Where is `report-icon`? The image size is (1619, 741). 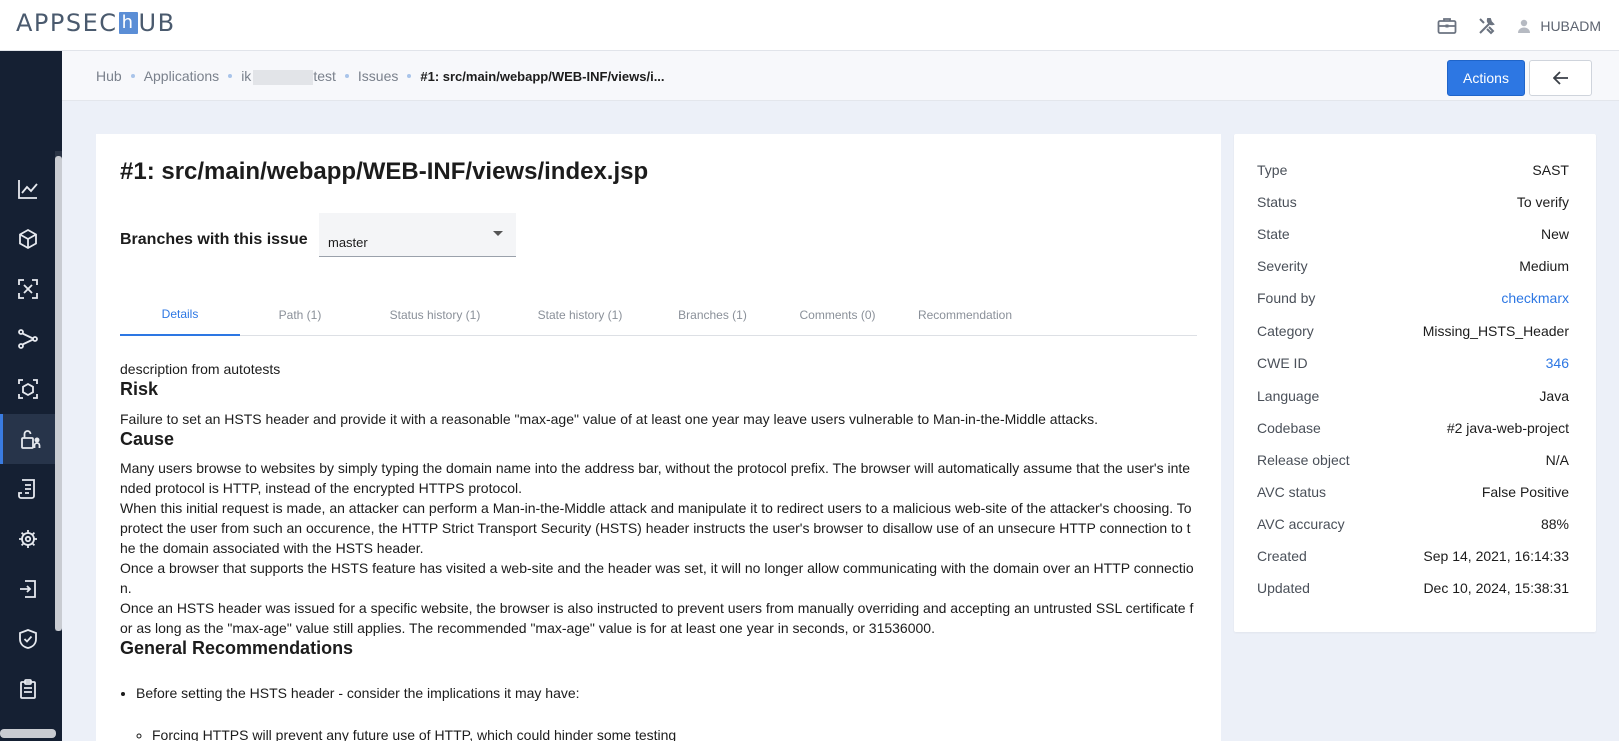 report-icon is located at coordinates (26, 489).